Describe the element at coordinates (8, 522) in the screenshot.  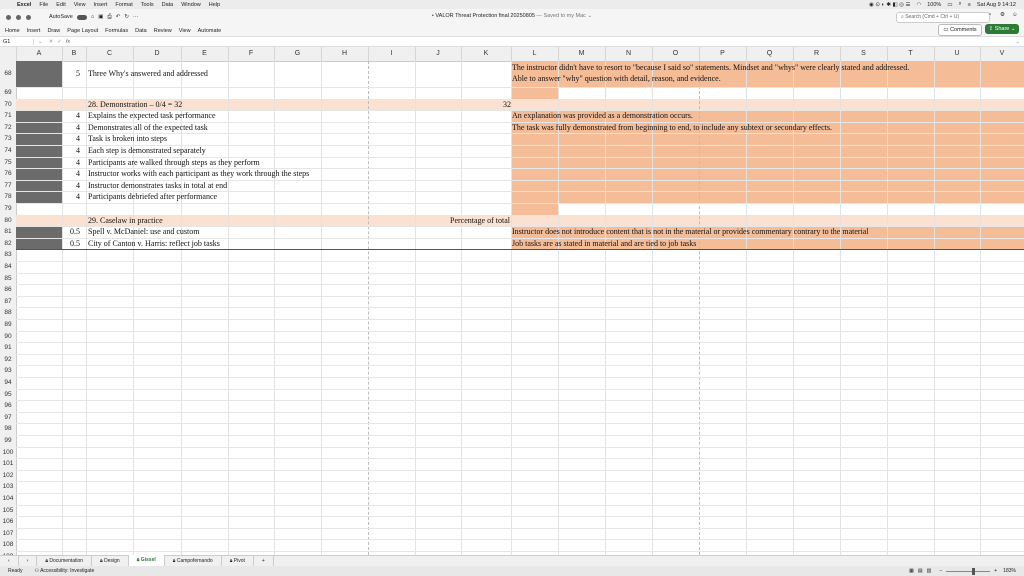
I see `row-header-106: 106` at that location.